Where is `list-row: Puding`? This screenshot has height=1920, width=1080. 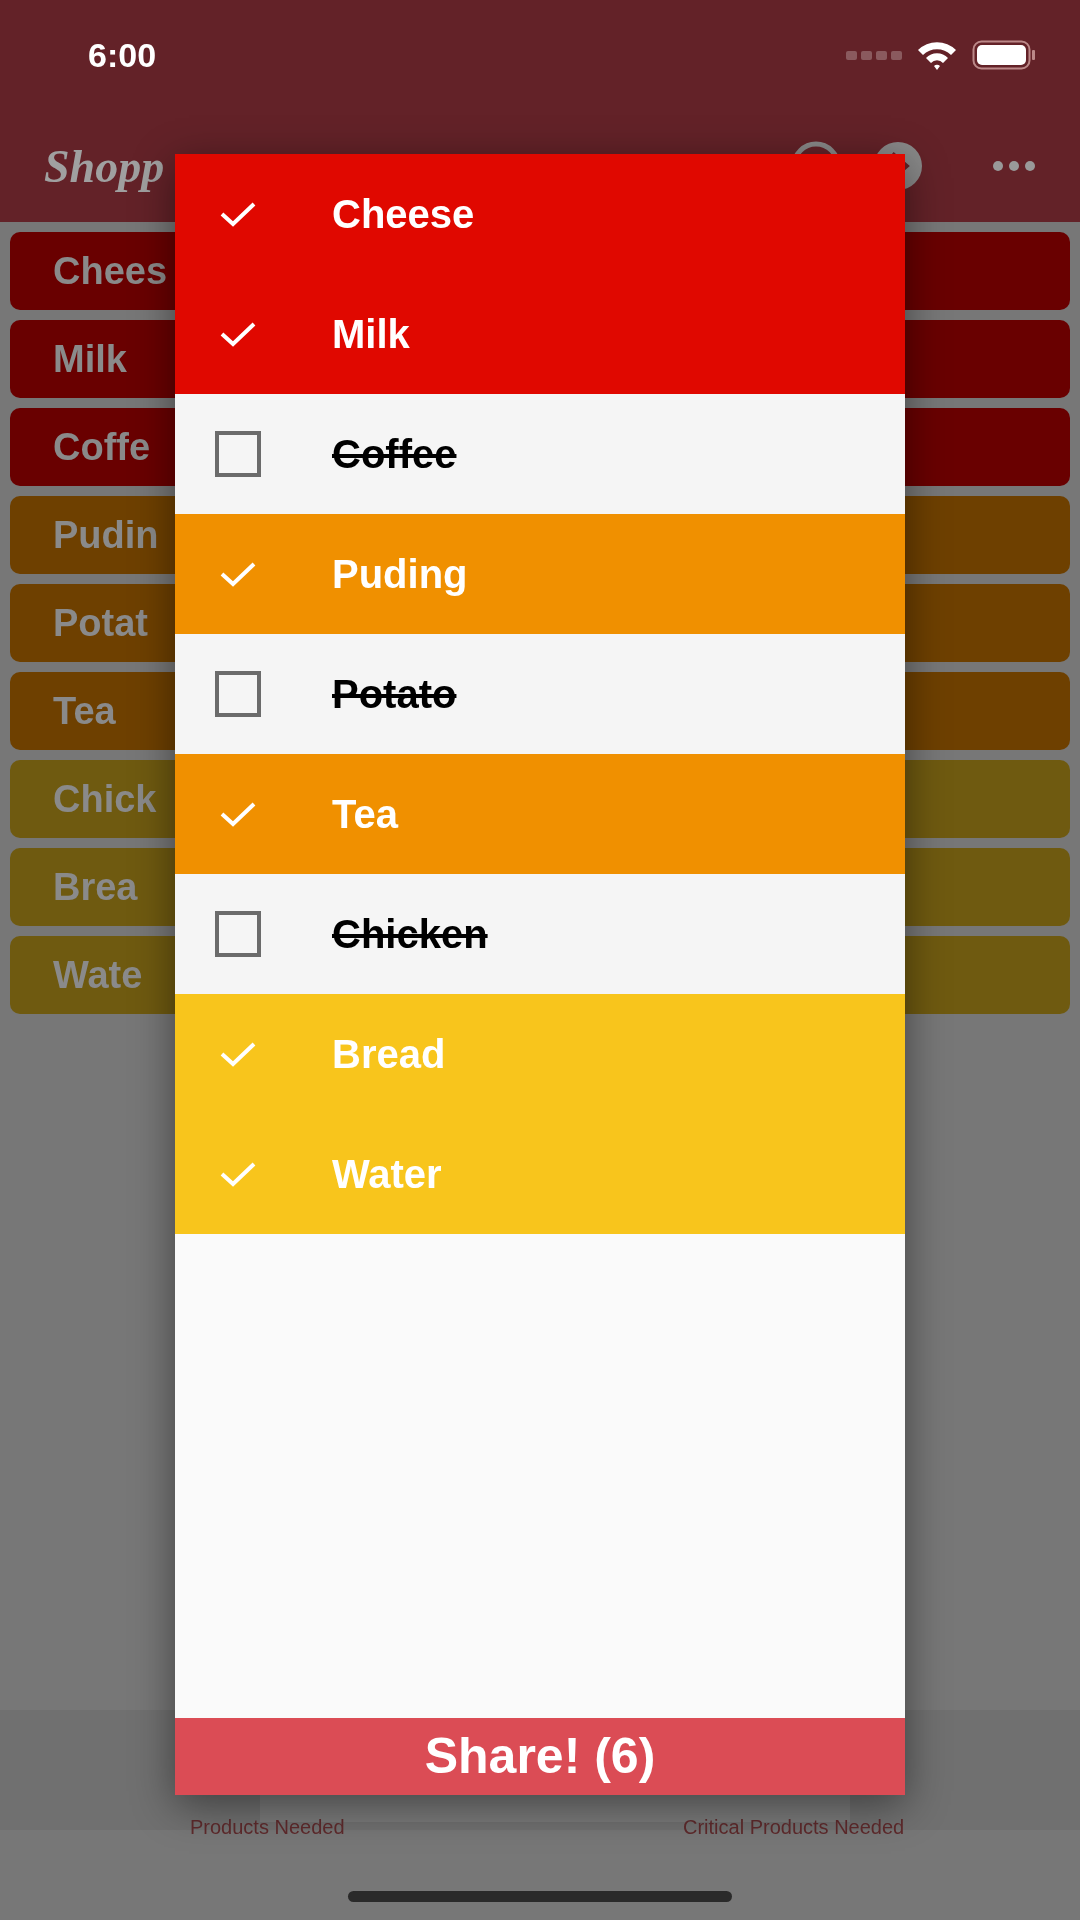 list-row: Puding is located at coordinates (540, 574).